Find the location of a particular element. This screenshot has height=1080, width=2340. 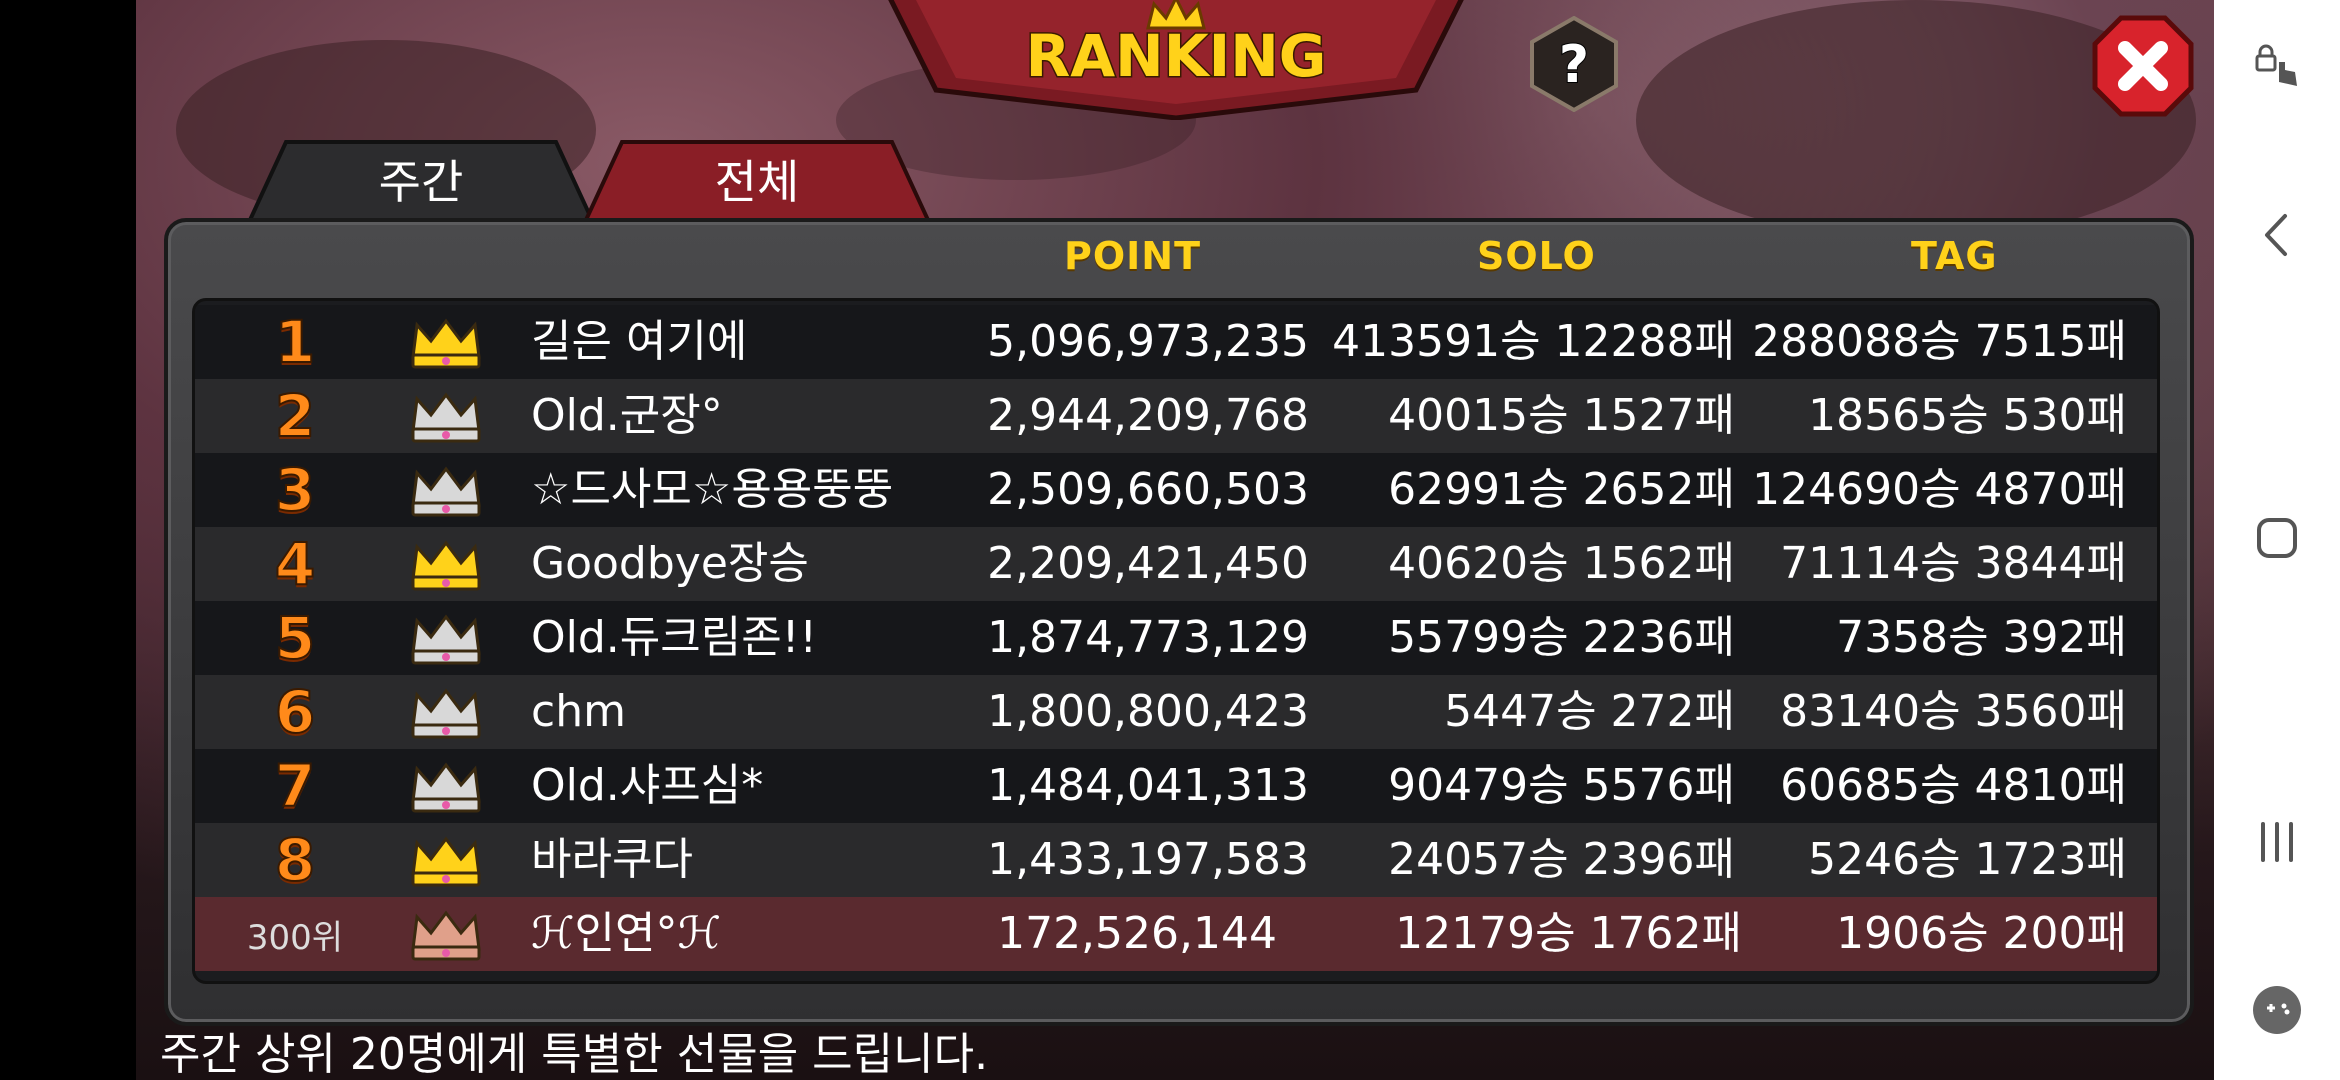

tab-weekly: 주간 is located at coordinates (421, 179).